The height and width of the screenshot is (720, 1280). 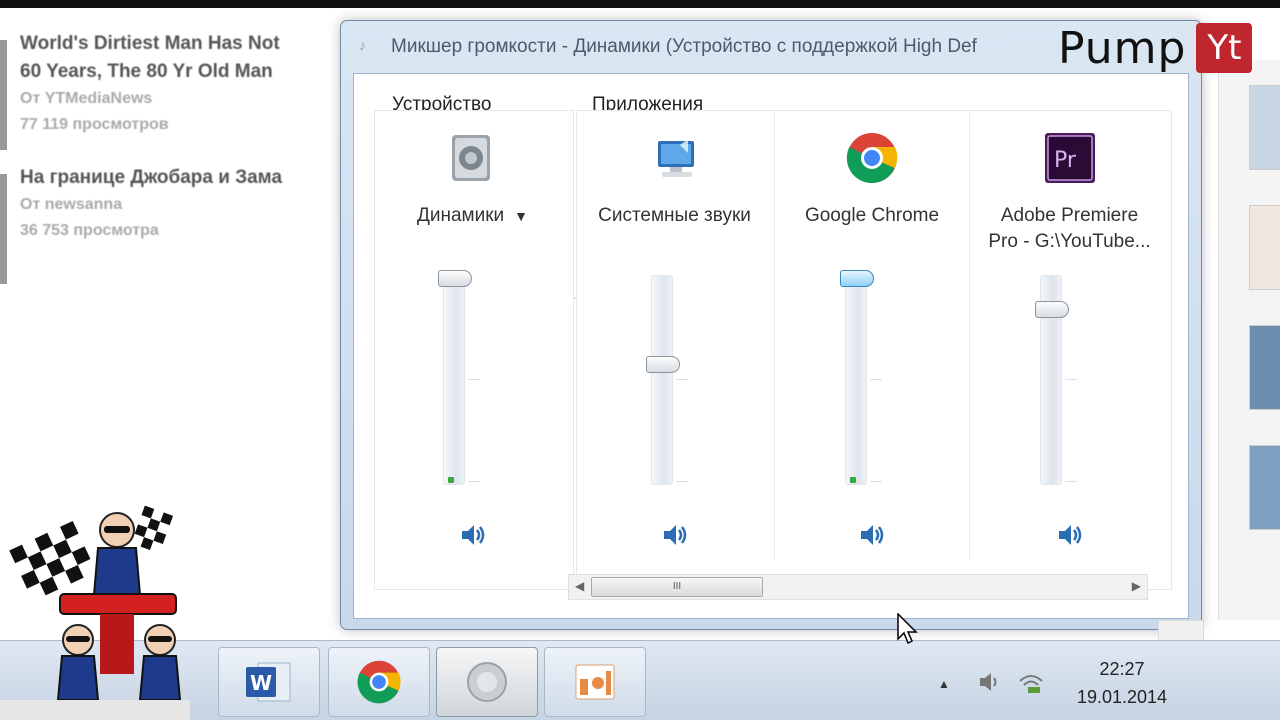 I want to click on taskbar-chrome-button, so click(x=379, y=682).